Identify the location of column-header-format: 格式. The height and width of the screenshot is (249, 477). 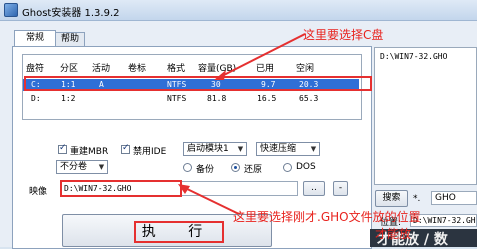
(176, 67).